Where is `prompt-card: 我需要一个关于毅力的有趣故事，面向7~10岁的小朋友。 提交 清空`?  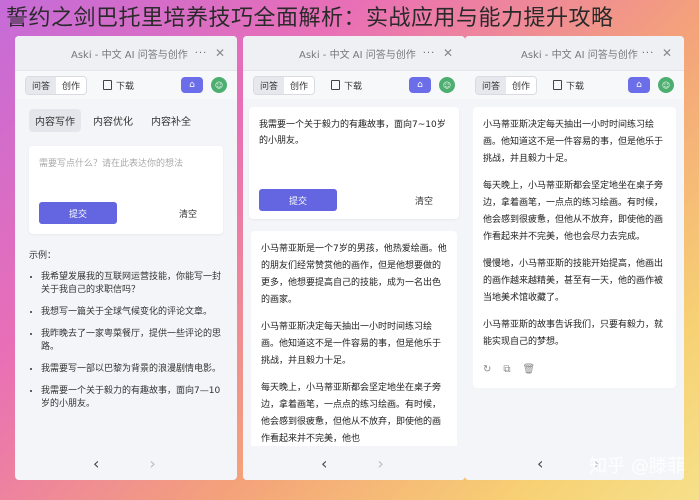
prompt-card: 我需要一个关于毅力的有趣故事，面向7~10岁的小朋友。 提交 清空 is located at coordinates (354, 163).